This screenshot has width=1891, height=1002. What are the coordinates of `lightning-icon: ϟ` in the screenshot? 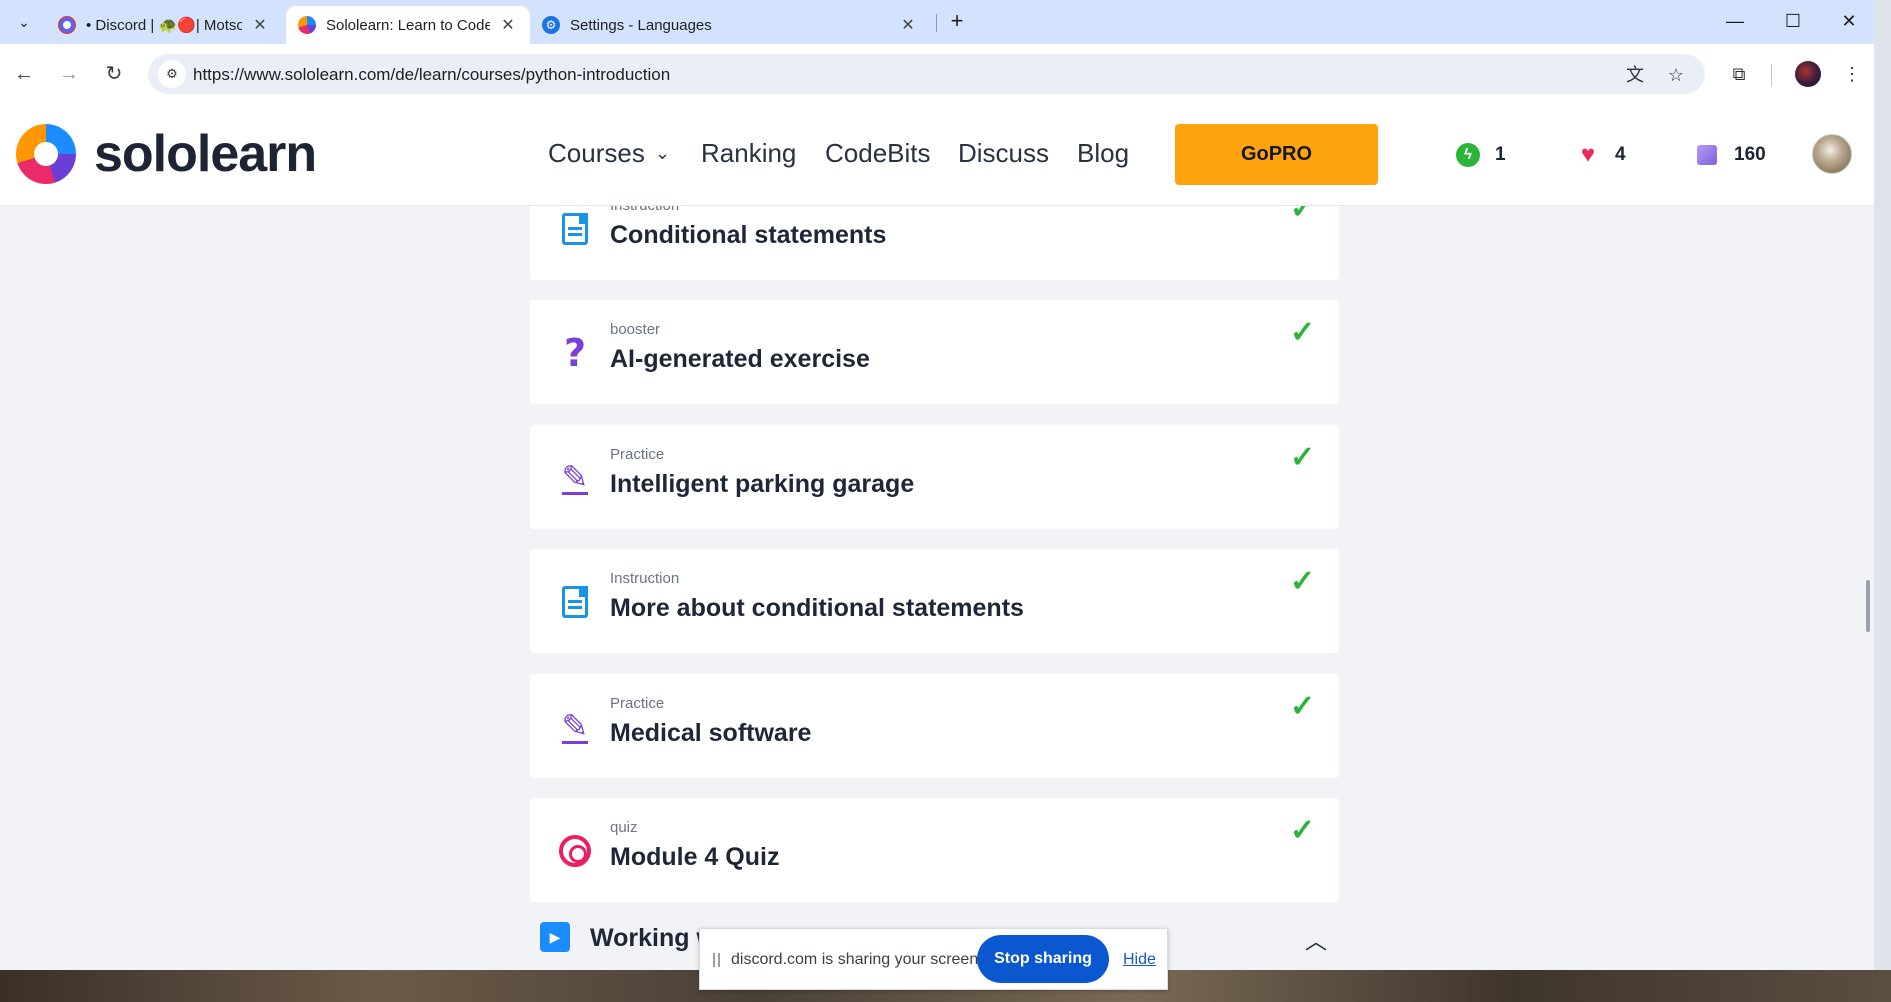 It's located at (1468, 155).